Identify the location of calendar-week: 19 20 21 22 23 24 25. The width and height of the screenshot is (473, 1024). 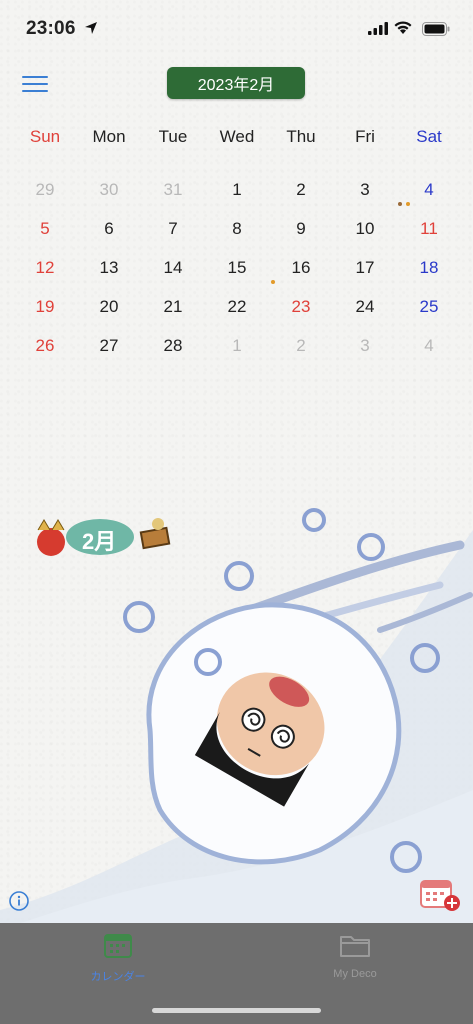
(237, 306).